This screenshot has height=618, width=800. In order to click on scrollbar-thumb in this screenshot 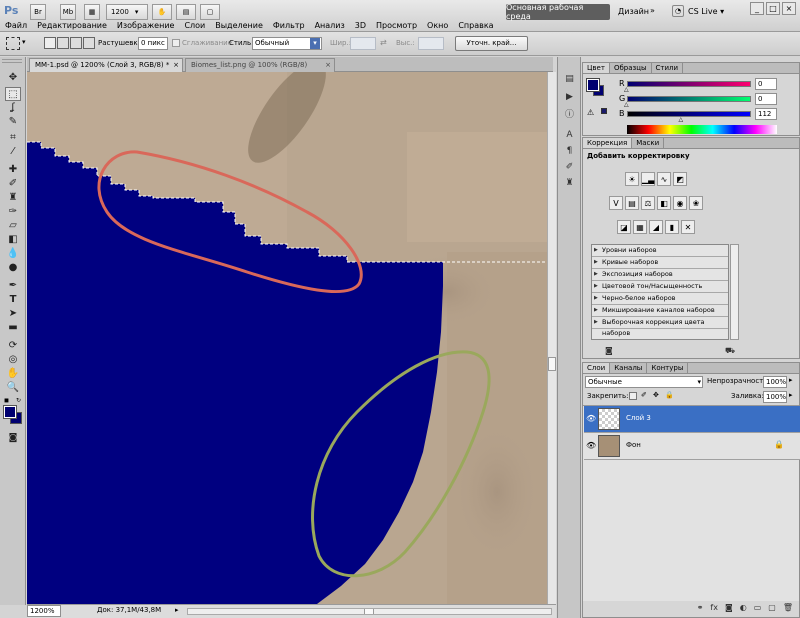, I will do `click(369, 611)`.